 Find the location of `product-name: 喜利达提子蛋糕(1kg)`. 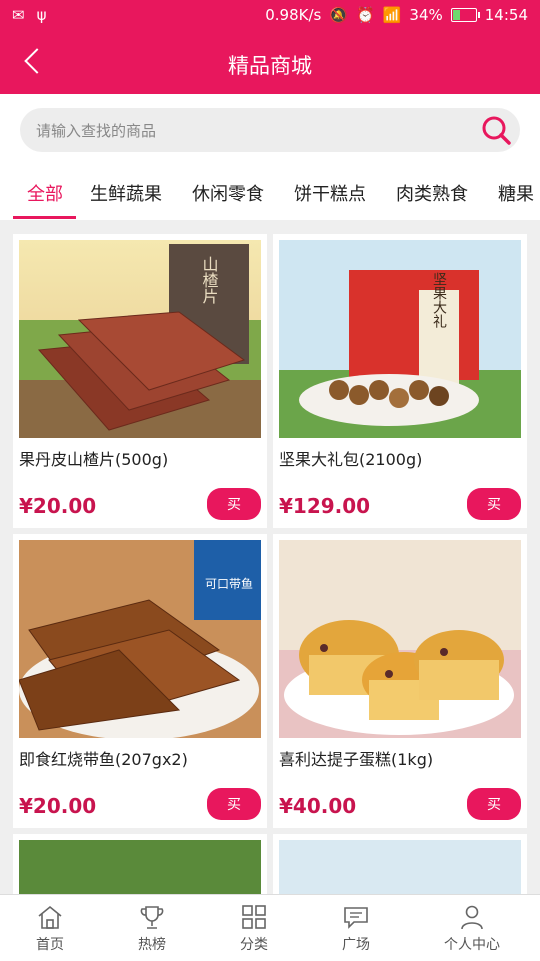

product-name: 喜利达提子蛋糕(1kg) is located at coordinates (356, 759).